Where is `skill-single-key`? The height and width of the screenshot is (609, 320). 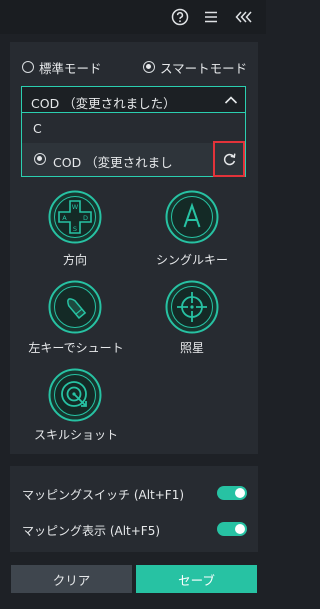
skill-single-key is located at coordinates (192, 217).